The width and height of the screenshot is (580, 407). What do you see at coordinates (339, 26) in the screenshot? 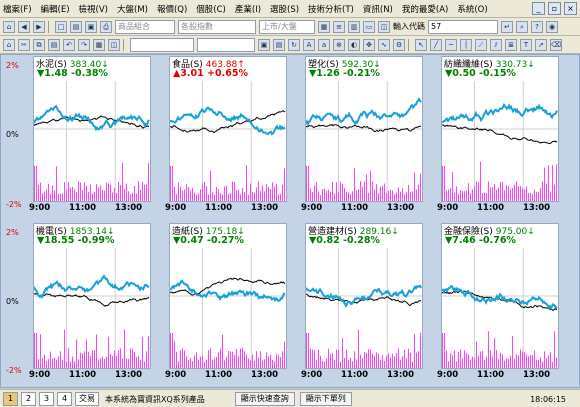
I see `list-icon: ≡` at bounding box center [339, 26].